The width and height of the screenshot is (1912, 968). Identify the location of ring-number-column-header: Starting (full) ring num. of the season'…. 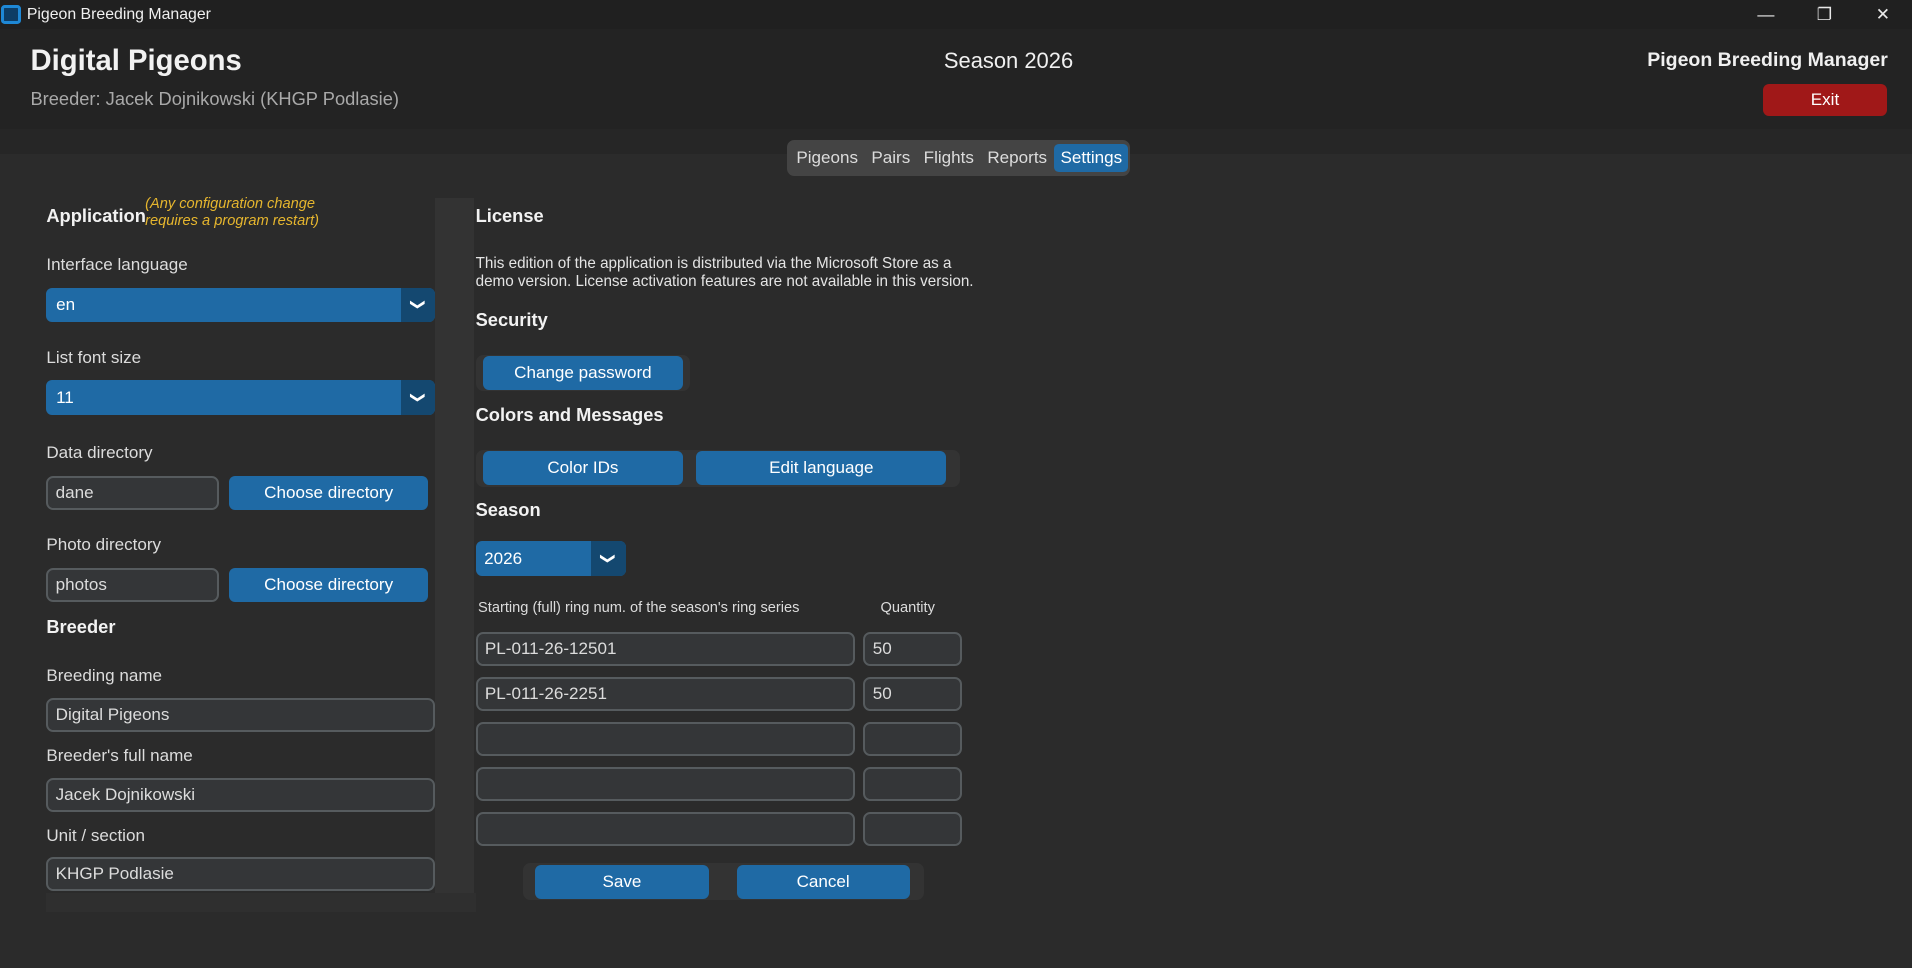
(639, 607).